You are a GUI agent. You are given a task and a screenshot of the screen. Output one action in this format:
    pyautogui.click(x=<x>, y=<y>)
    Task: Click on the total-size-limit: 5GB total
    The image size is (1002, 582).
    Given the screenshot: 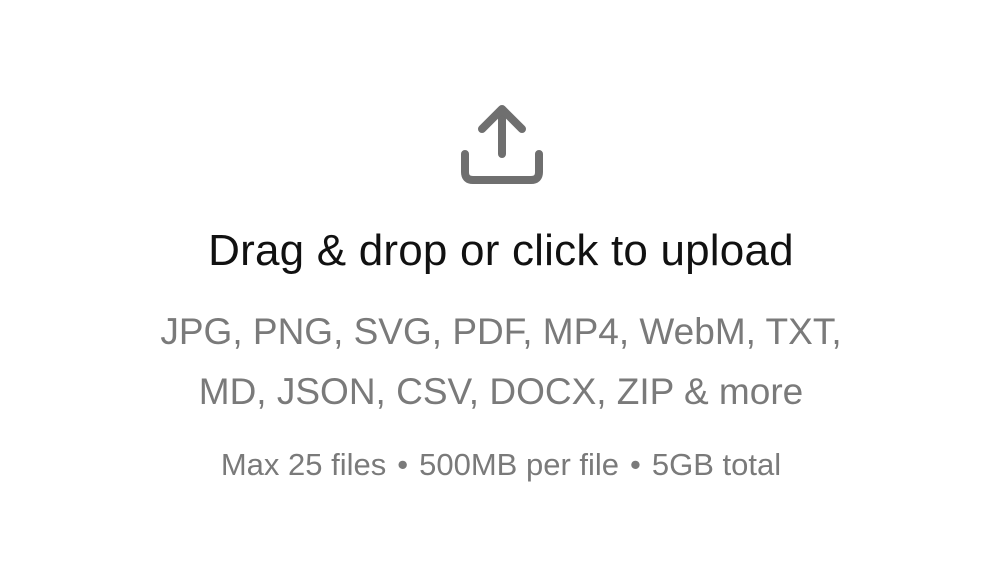 What is the action you would take?
    pyautogui.click(x=716, y=464)
    